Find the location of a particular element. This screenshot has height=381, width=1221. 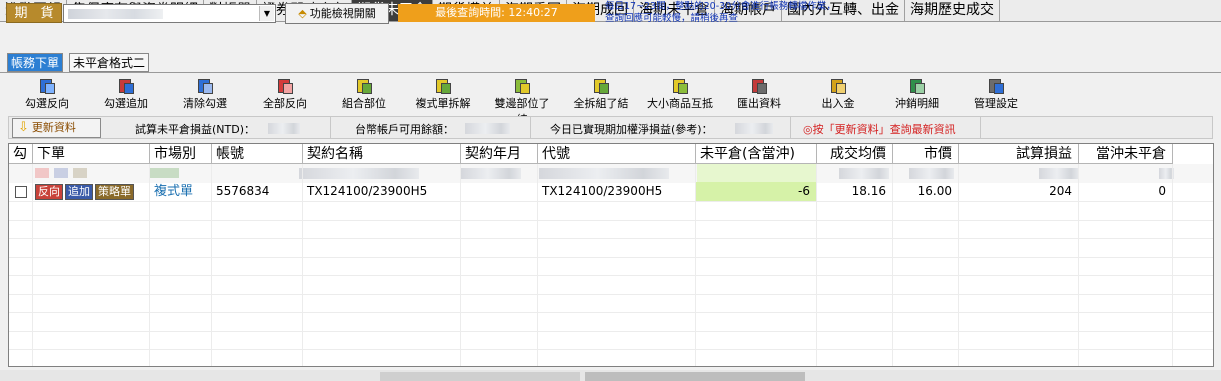

trial-pl-cell: 204 is located at coordinates (1019, 191).